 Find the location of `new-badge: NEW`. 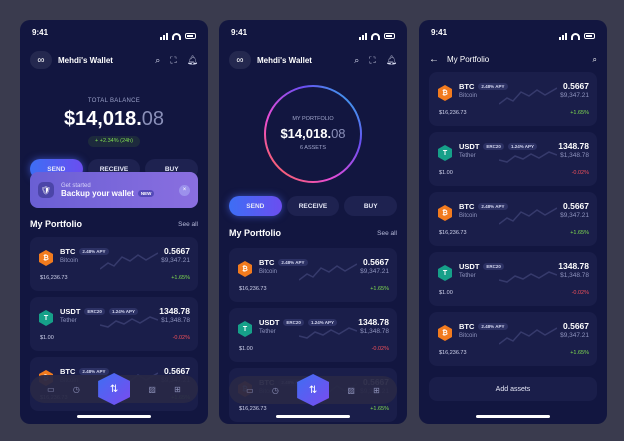

new-badge: NEW is located at coordinates (146, 193).